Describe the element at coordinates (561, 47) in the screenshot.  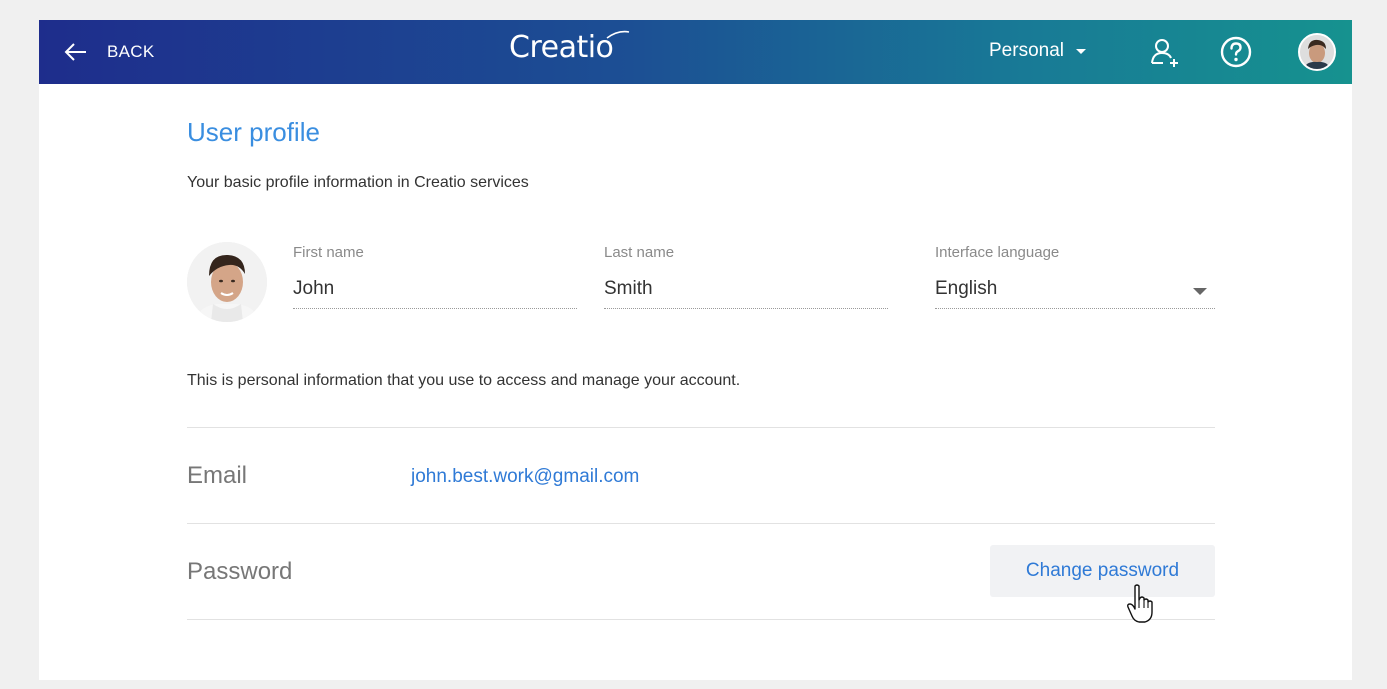
I see `logo: Creatio` at that location.